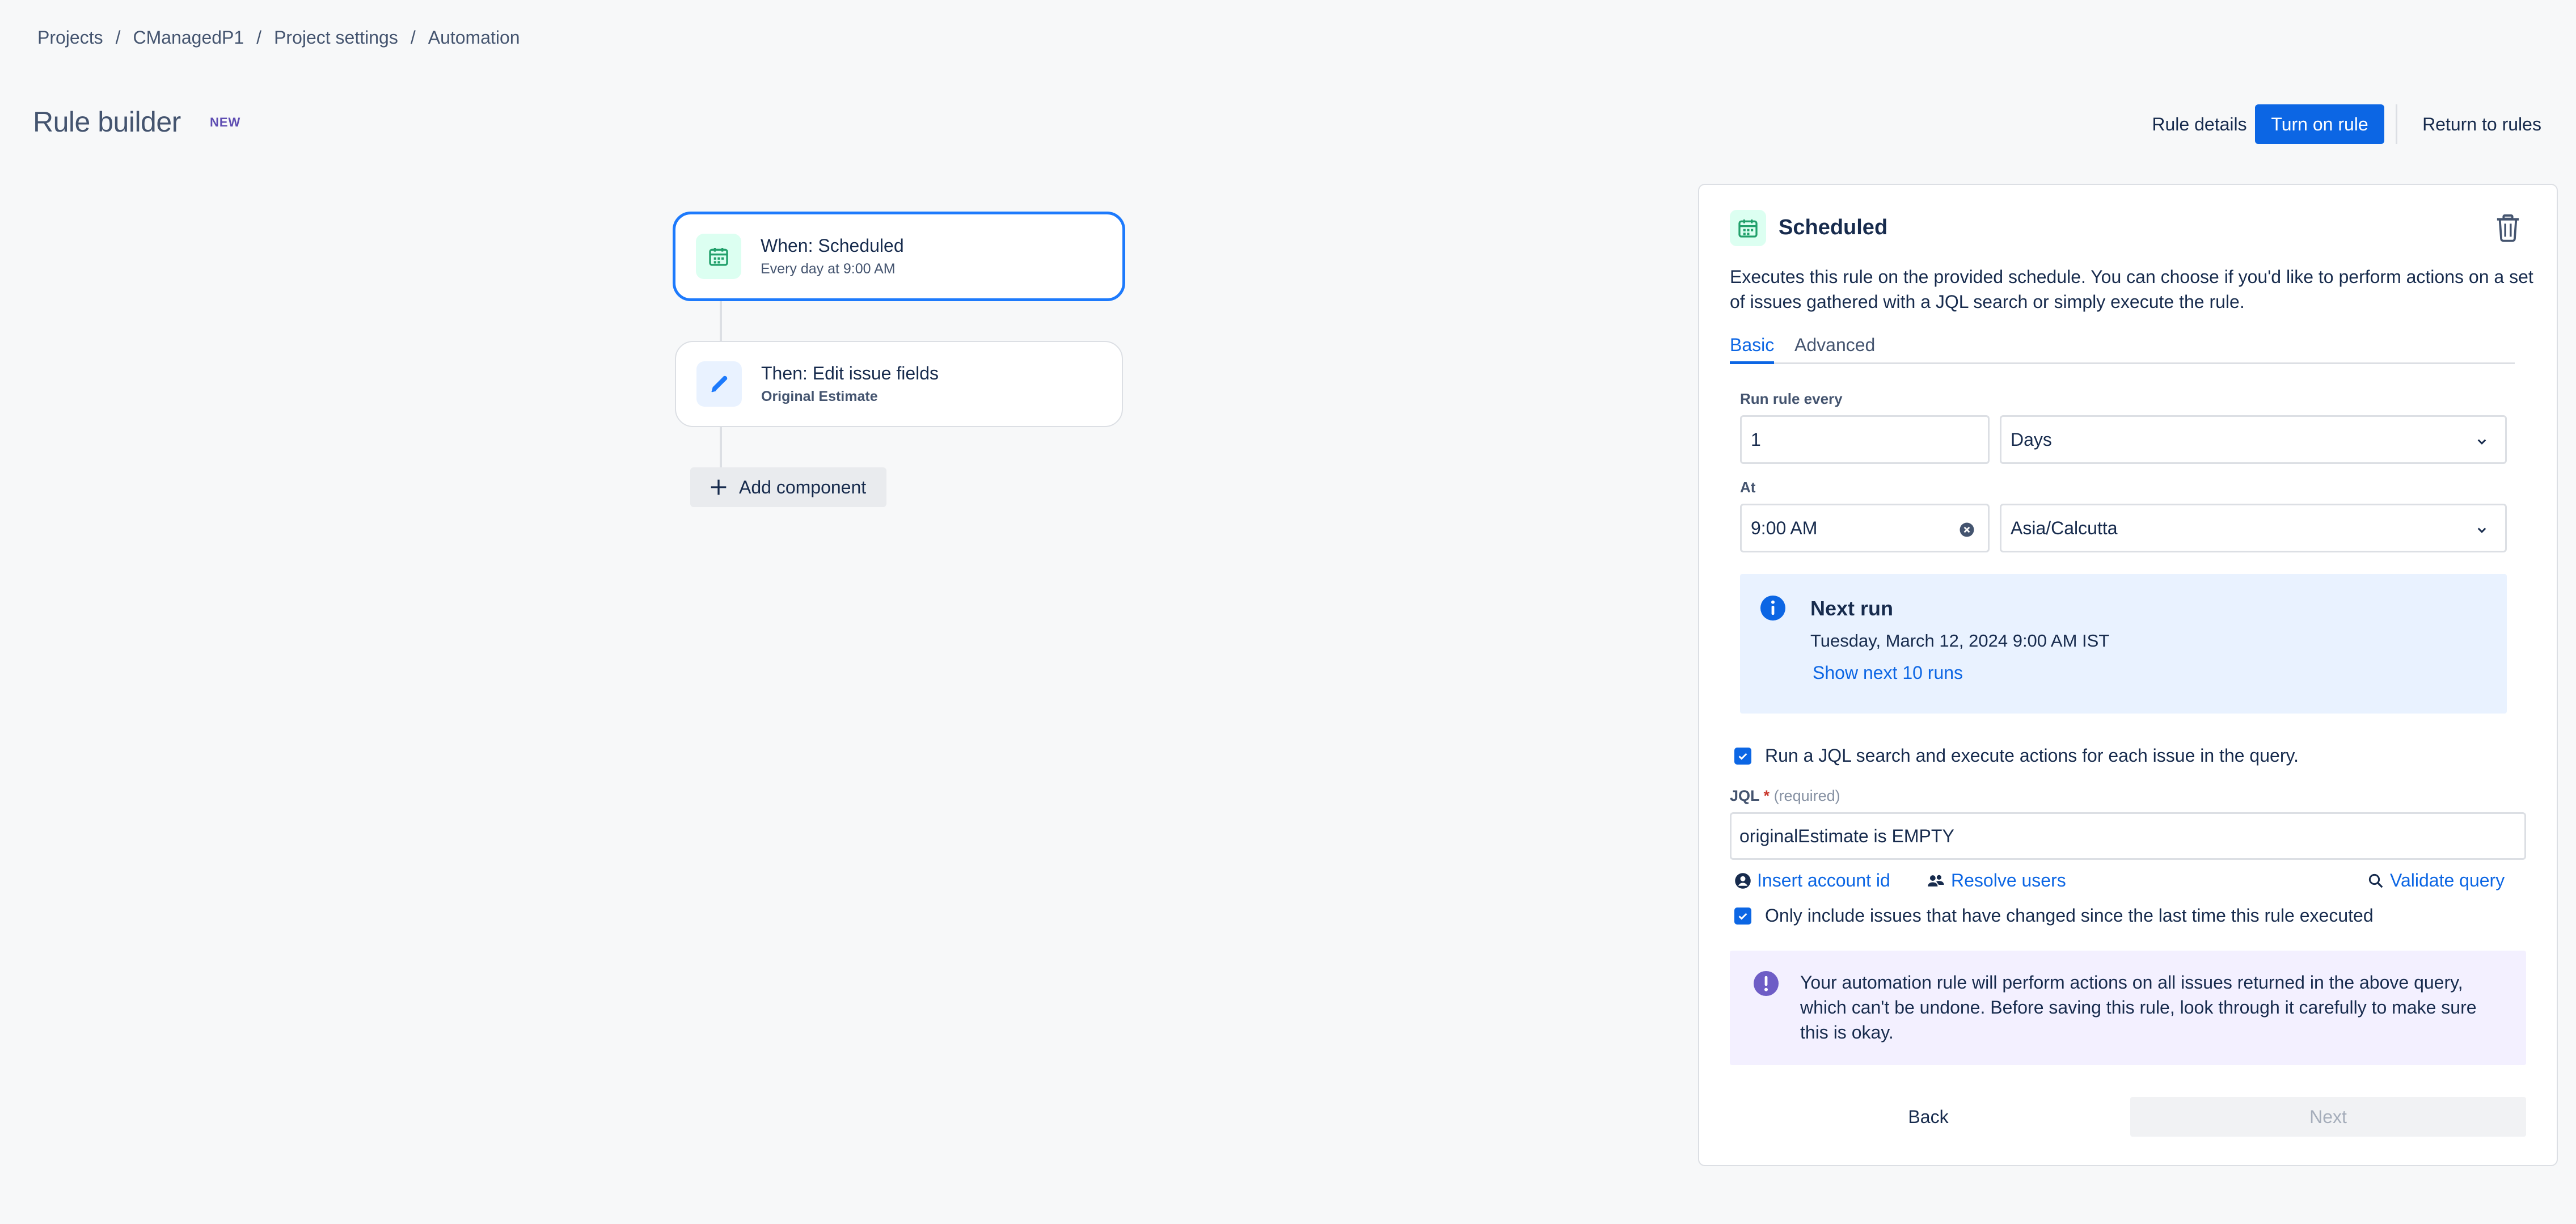  What do you see at coordinates (1743, 880) in the screenshot?
I see `user-avatar-icon` at bounding box center [1743, 880].